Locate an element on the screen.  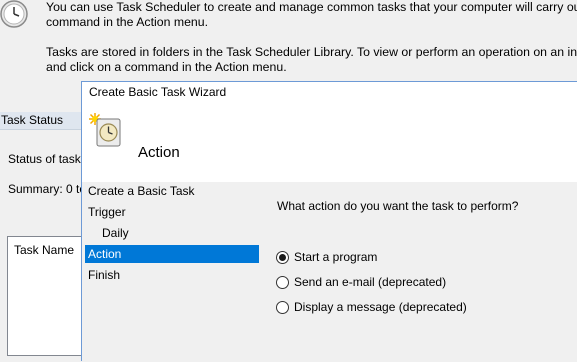
status-of-tasks-label: Status of tasks is located at coordinates (47, 159).